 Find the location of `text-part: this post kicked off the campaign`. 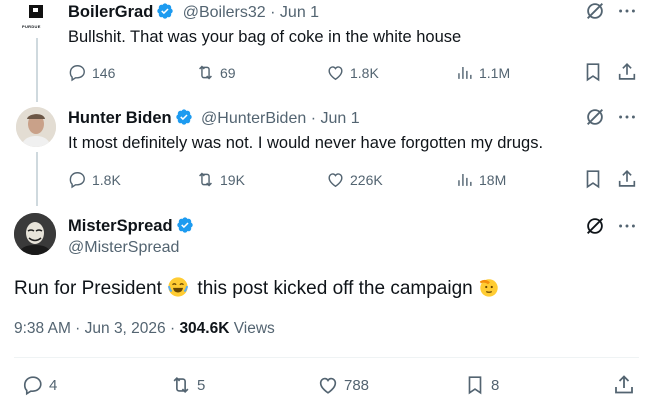

text-part: this post kicked off the campaign is located at coordinates (335, 288).